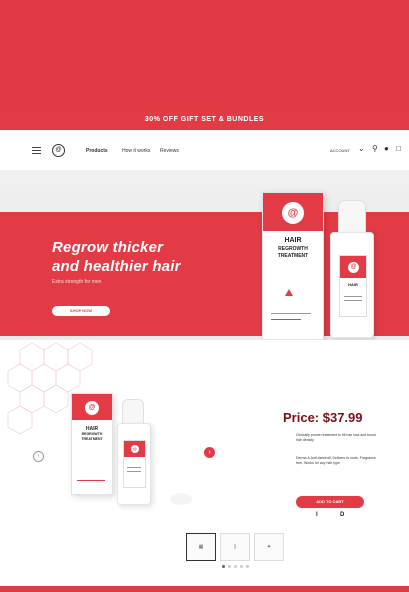 This screenshot has height=592, width=409. What do you see at coordinates (92, 439) in the screenshot?
I see `product-box-name-line2: TREATMENT` at bounding box center [92, 439].